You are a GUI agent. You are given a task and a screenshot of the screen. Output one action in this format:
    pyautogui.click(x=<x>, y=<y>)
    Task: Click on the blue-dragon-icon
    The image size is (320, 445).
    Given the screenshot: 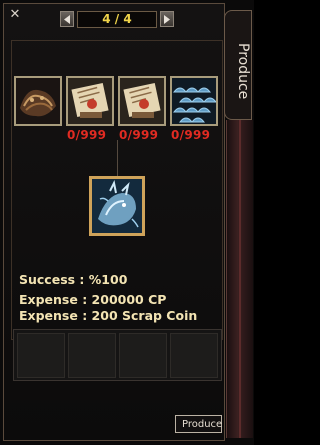 What is the action you would take?
    pyautogui.click(x=117, y=206)
    